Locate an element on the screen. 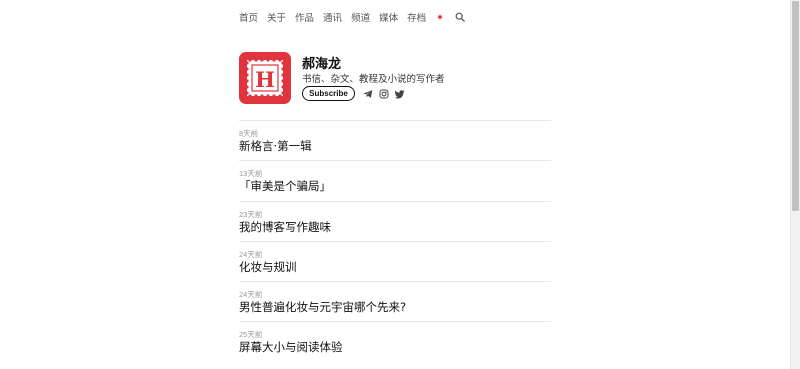 This screenshot has height=369, width=800. nav-about: 关于 is located at coordinates (276, 17).